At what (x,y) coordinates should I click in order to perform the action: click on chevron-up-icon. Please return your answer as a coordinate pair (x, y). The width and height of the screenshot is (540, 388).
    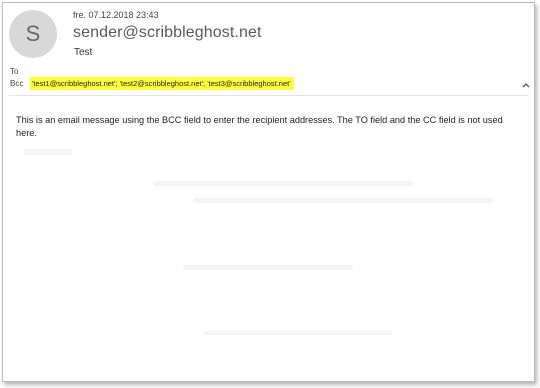
    Looking at the image, I should click on (526, 85).